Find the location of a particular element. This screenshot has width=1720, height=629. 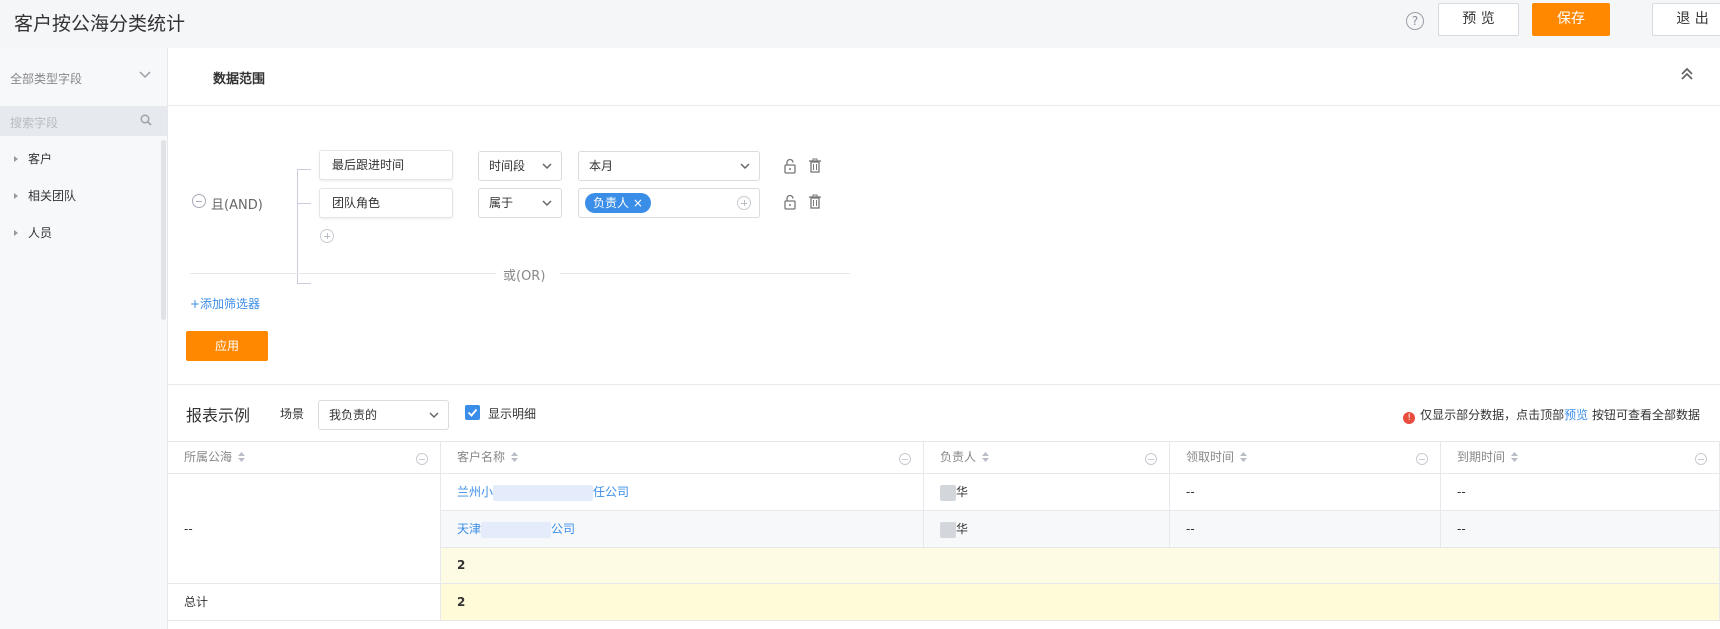

group-cell: -- is located at coordinates (304, 529).